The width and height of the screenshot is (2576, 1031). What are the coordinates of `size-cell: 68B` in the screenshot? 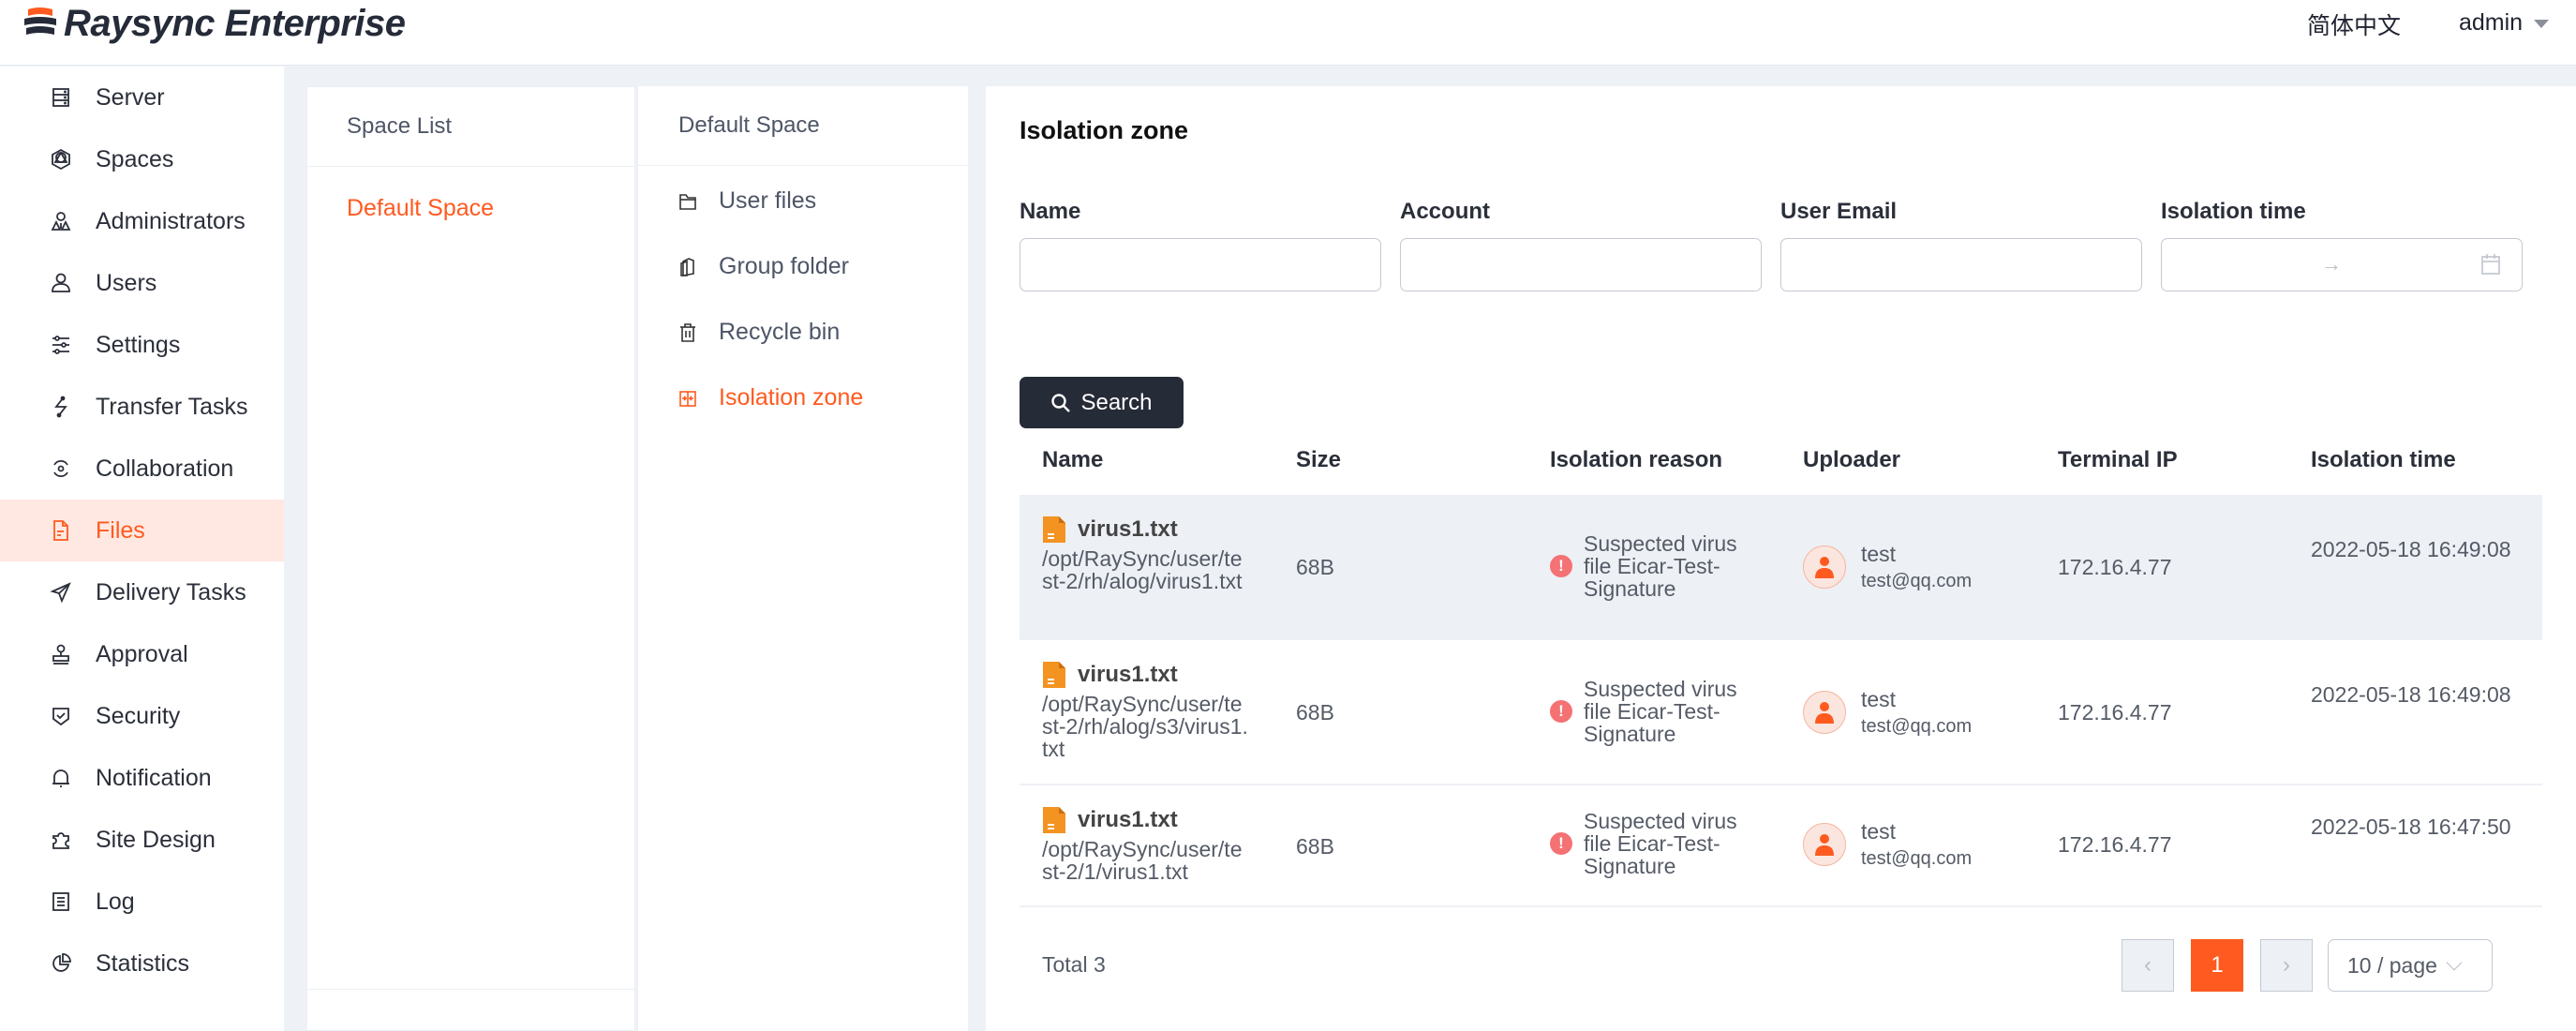 It's located at (1315, 567).